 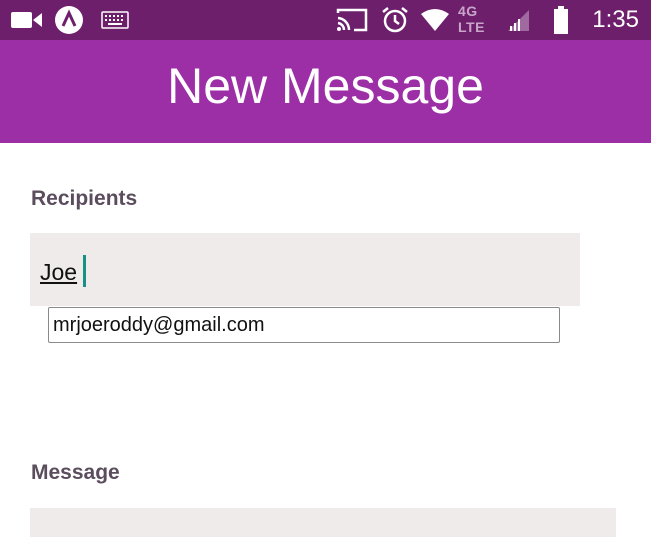 I want to click on wifi-icon, so click(x=435, y=20).